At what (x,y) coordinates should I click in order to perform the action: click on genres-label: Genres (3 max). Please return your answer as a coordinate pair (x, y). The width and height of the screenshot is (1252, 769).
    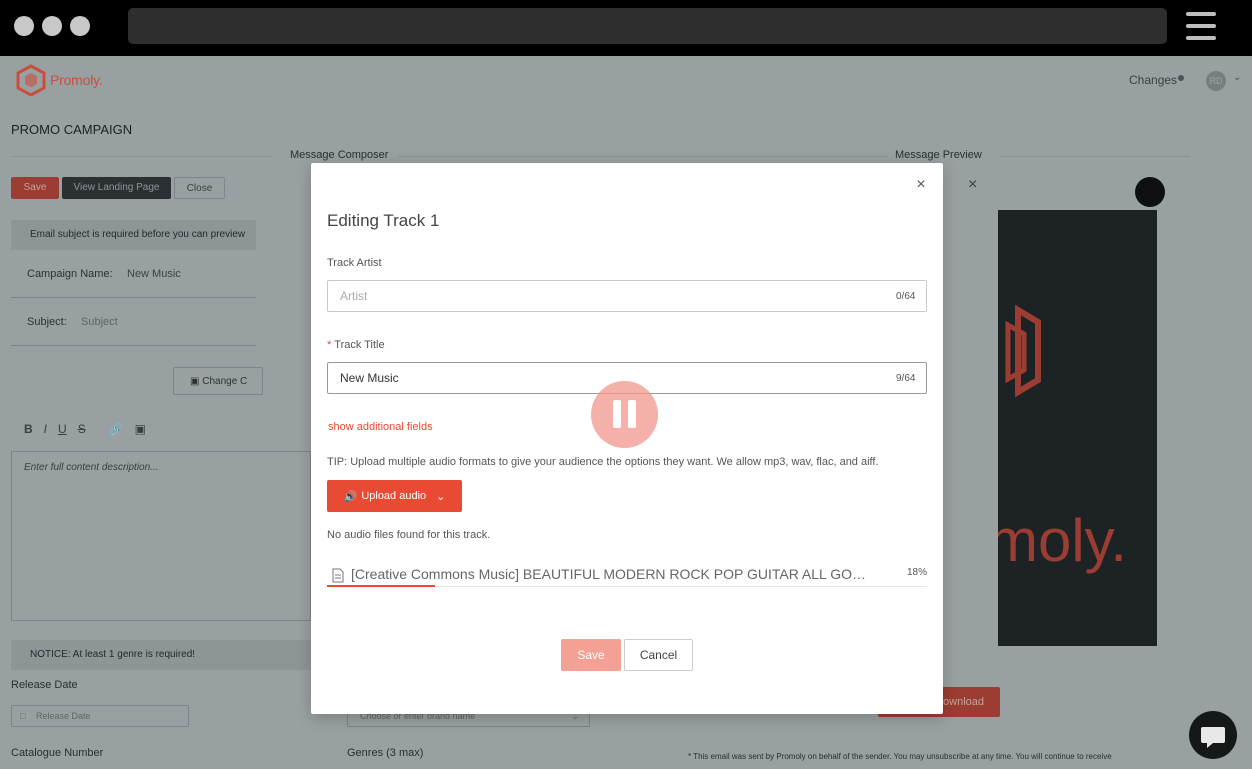
    Looking at the image, I should click on (385, 753).